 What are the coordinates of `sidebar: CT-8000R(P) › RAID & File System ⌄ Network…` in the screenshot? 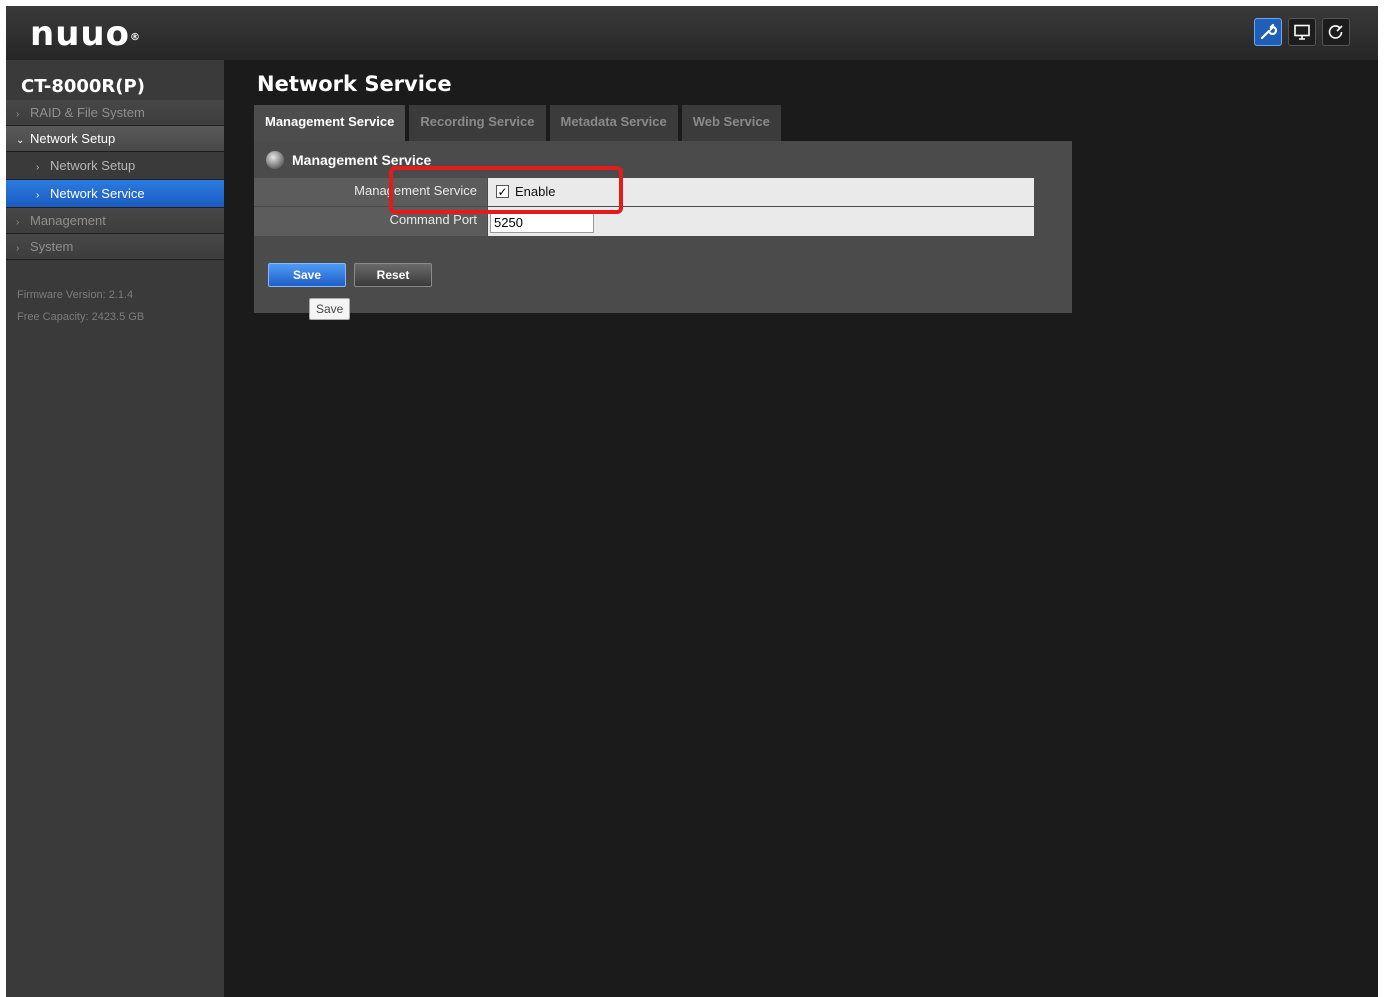 It's located at (115, 528).